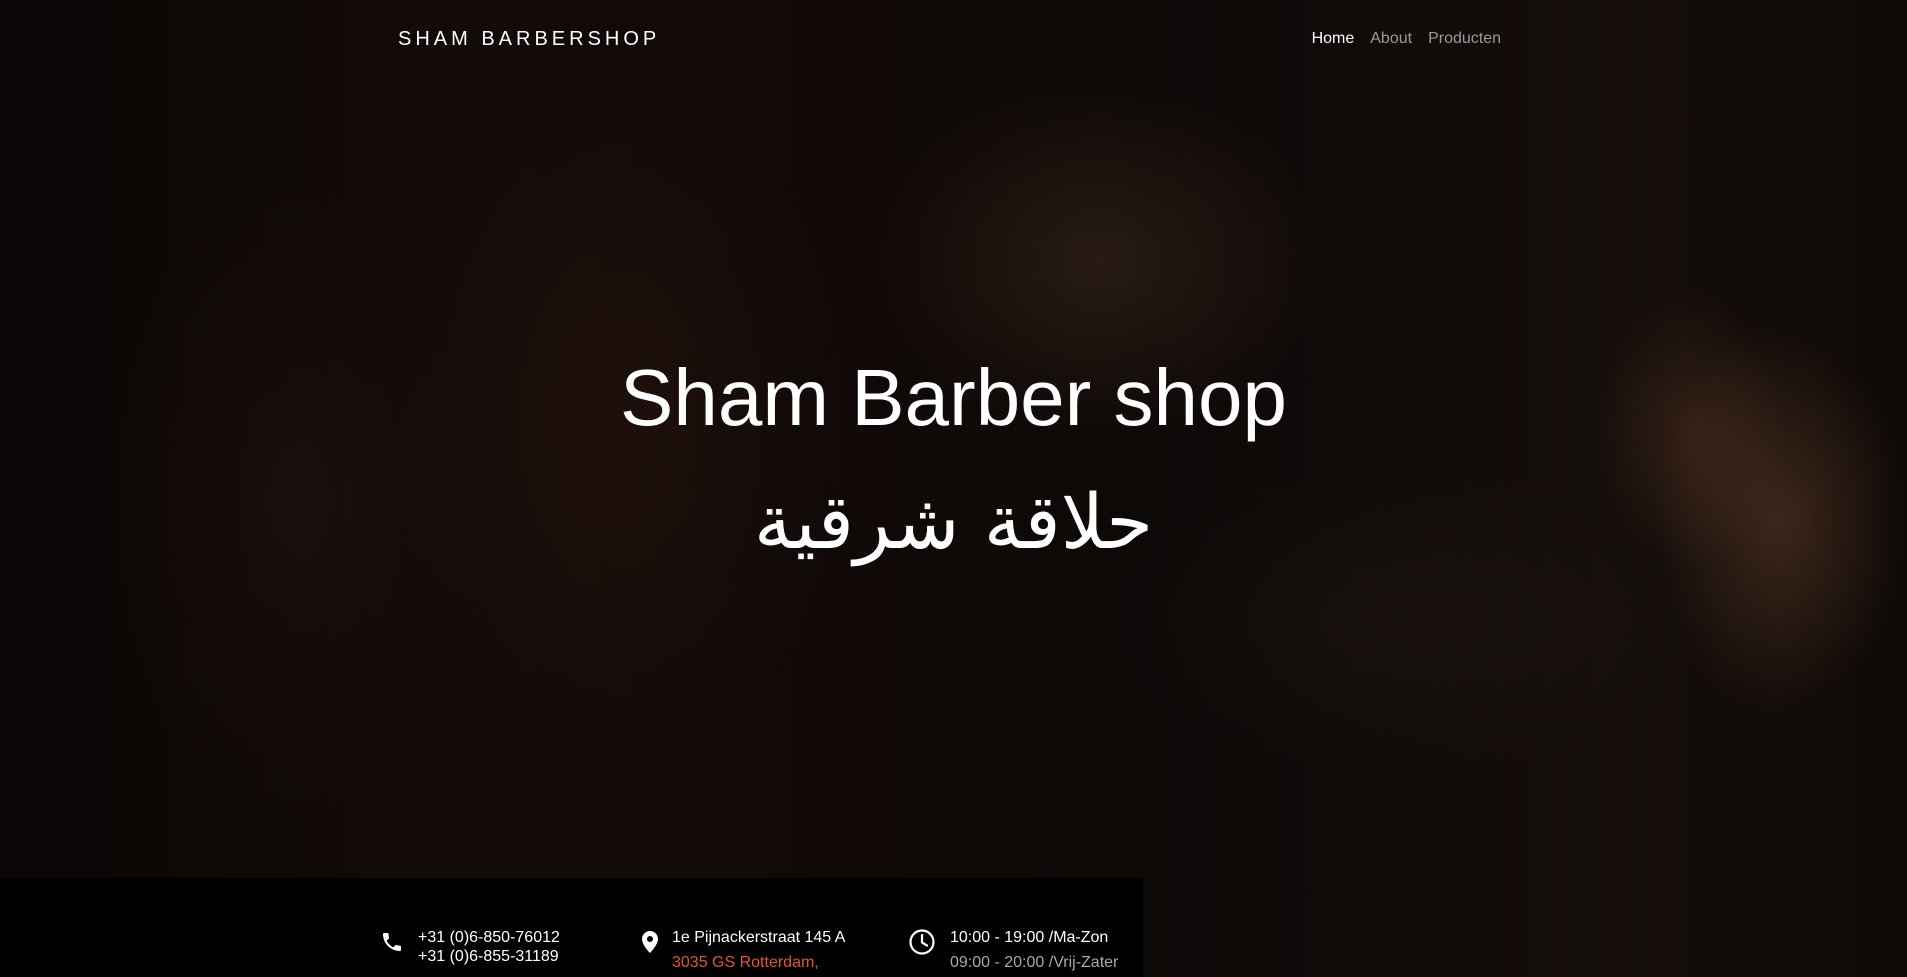 Image resolution: width=1907 pixels, height=977 pixels. I want to click on contact-phone: +31 (0)6-850-76012 +31 (0)6-855-31189, so click(470, 947).